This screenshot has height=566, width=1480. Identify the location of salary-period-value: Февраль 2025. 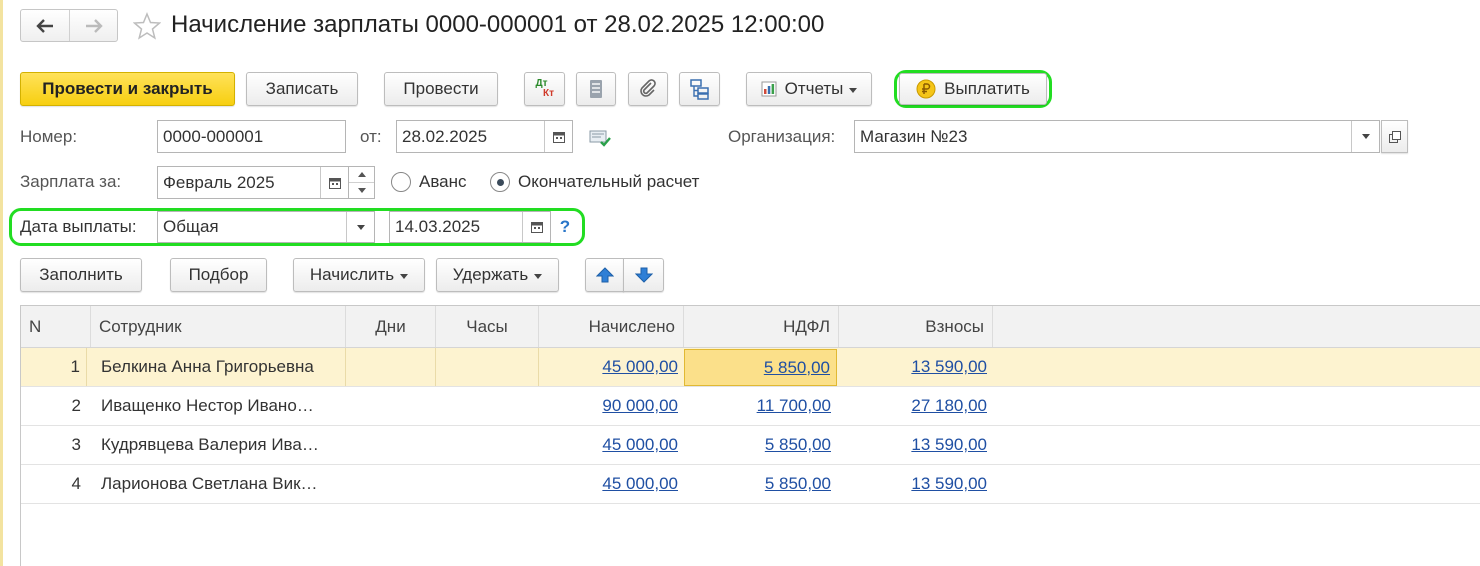
(219, 182).